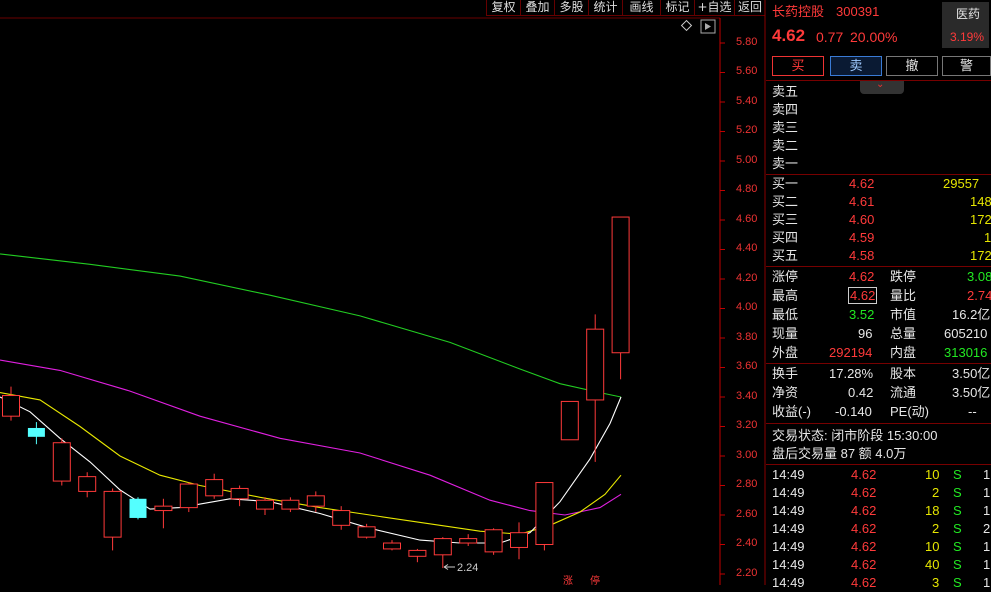  I want to click on y-tick-label: 3.60, so click(747, 366).